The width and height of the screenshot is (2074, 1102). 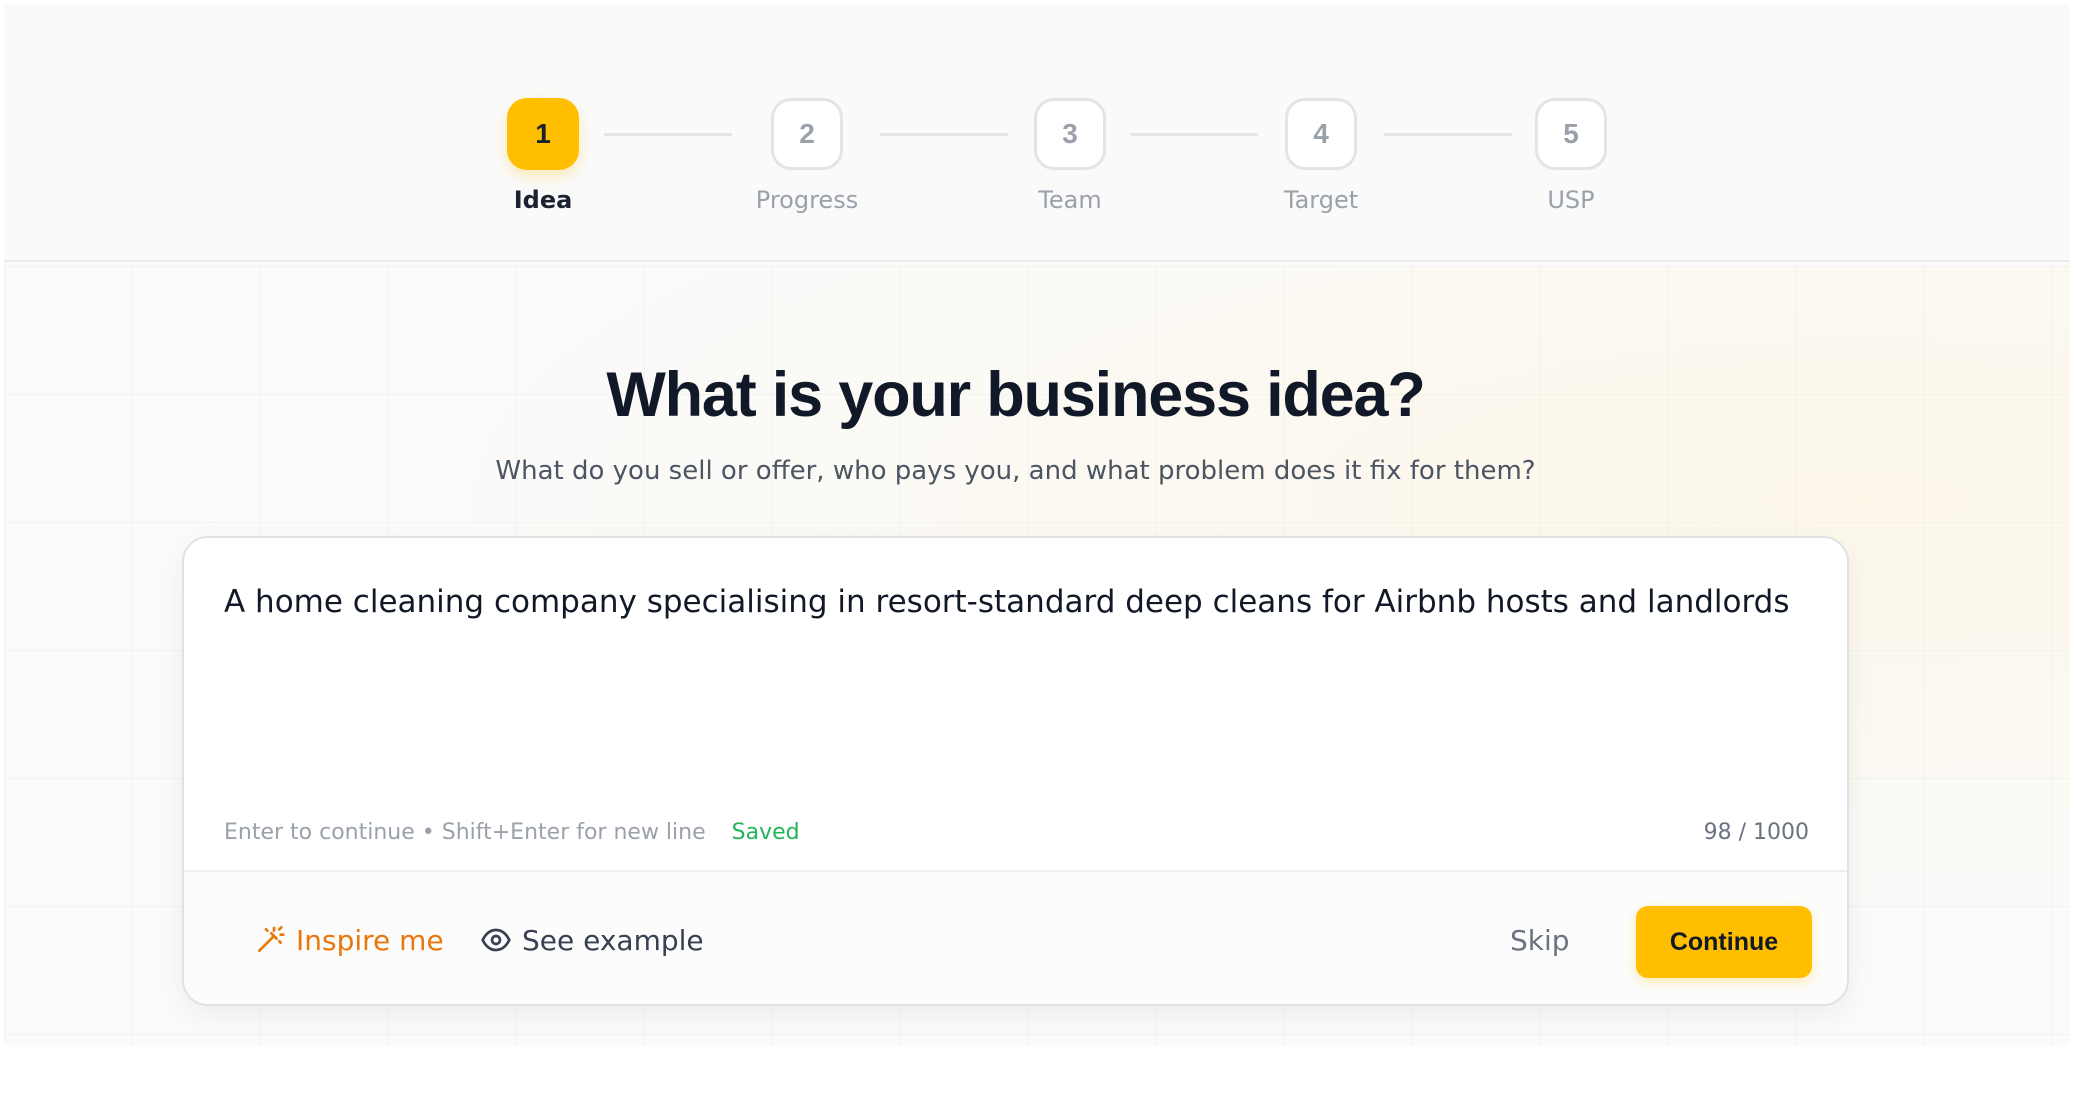 I want to click on continue-button: Continue, so click(x=1724, y=942).